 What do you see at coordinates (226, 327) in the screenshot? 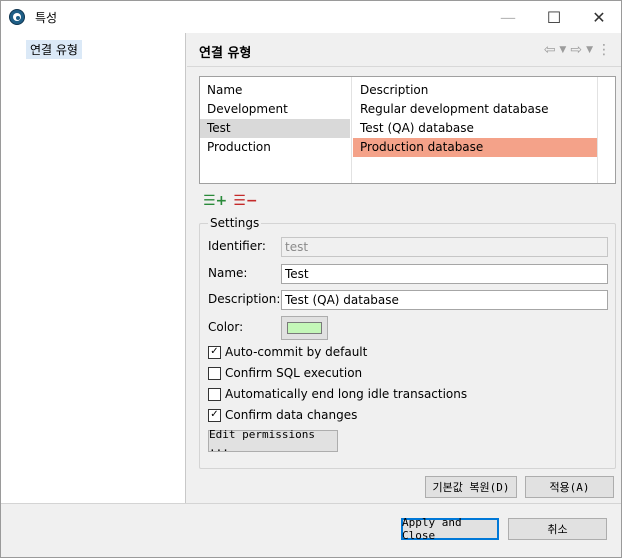
I see `color-label: Color:` at bounding box center [226, 327].